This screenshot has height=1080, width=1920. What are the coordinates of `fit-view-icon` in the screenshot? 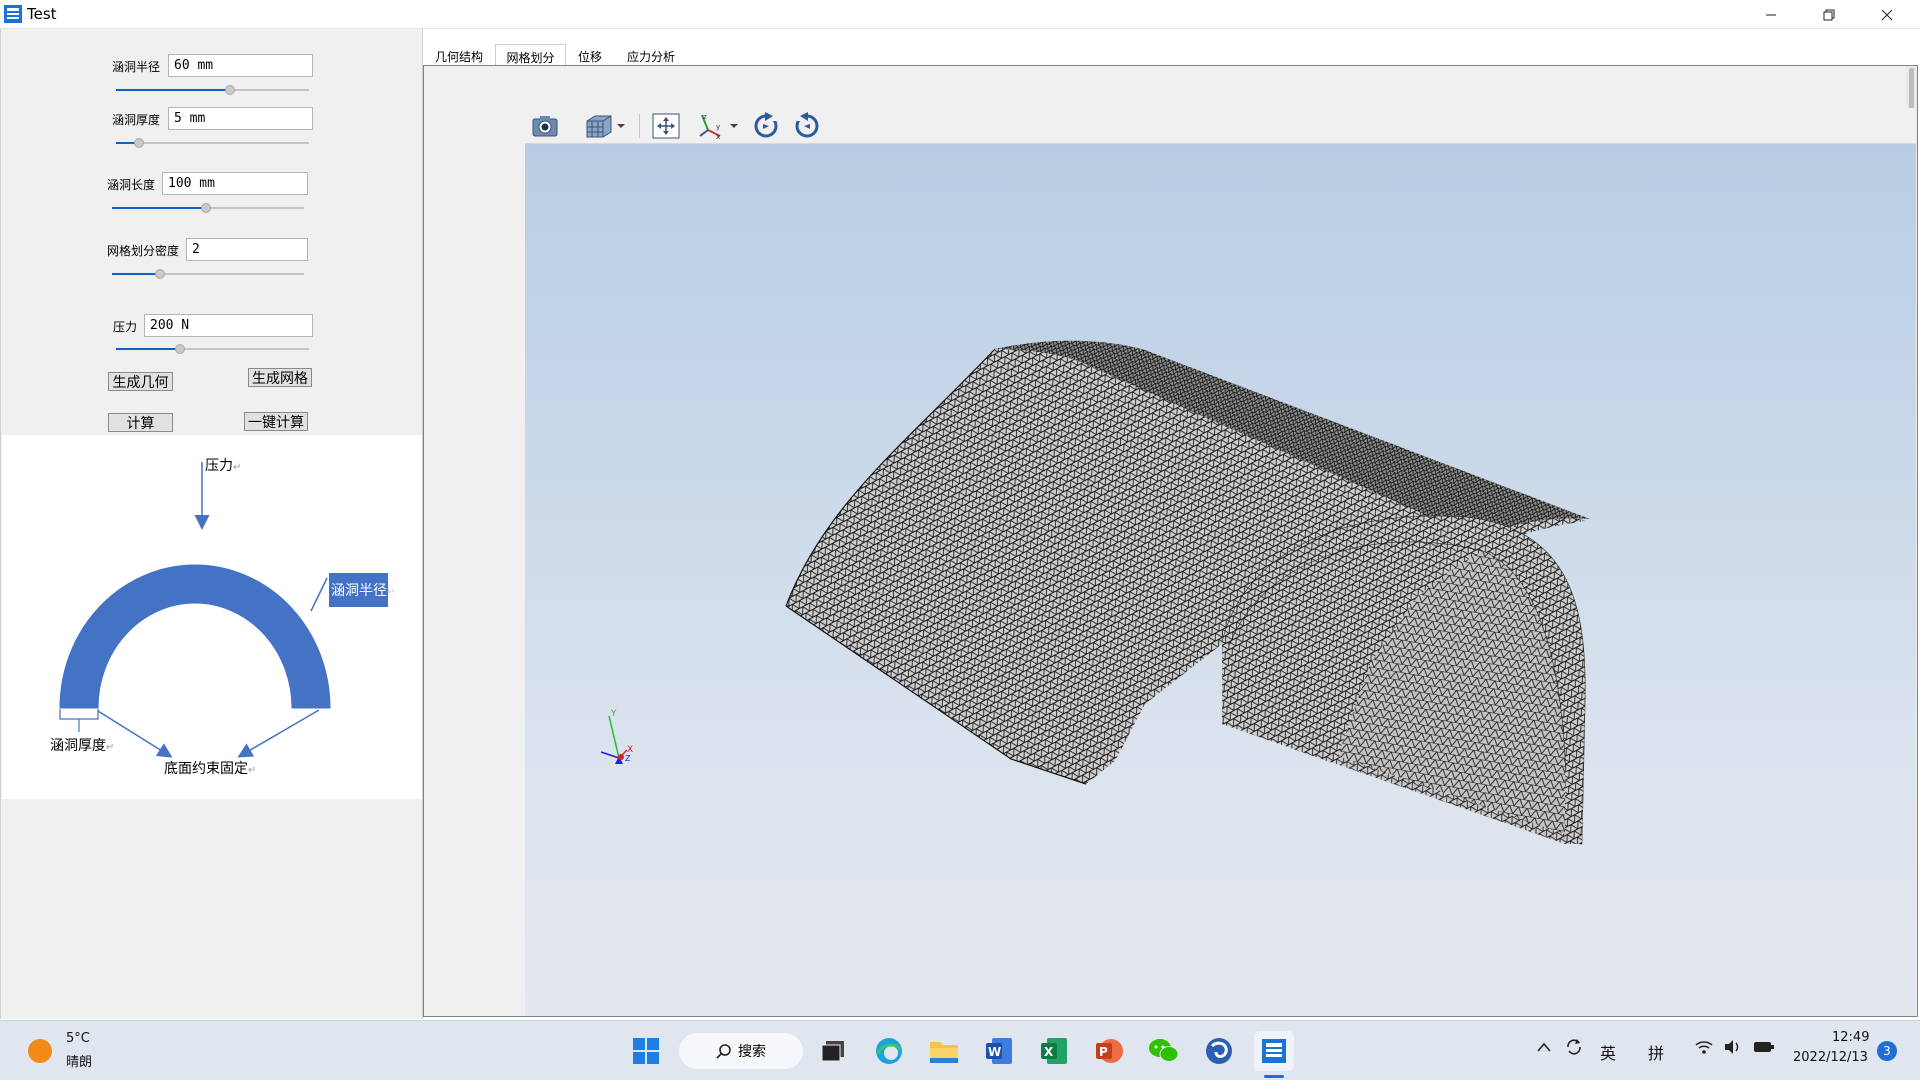 It's located at (666, 126).